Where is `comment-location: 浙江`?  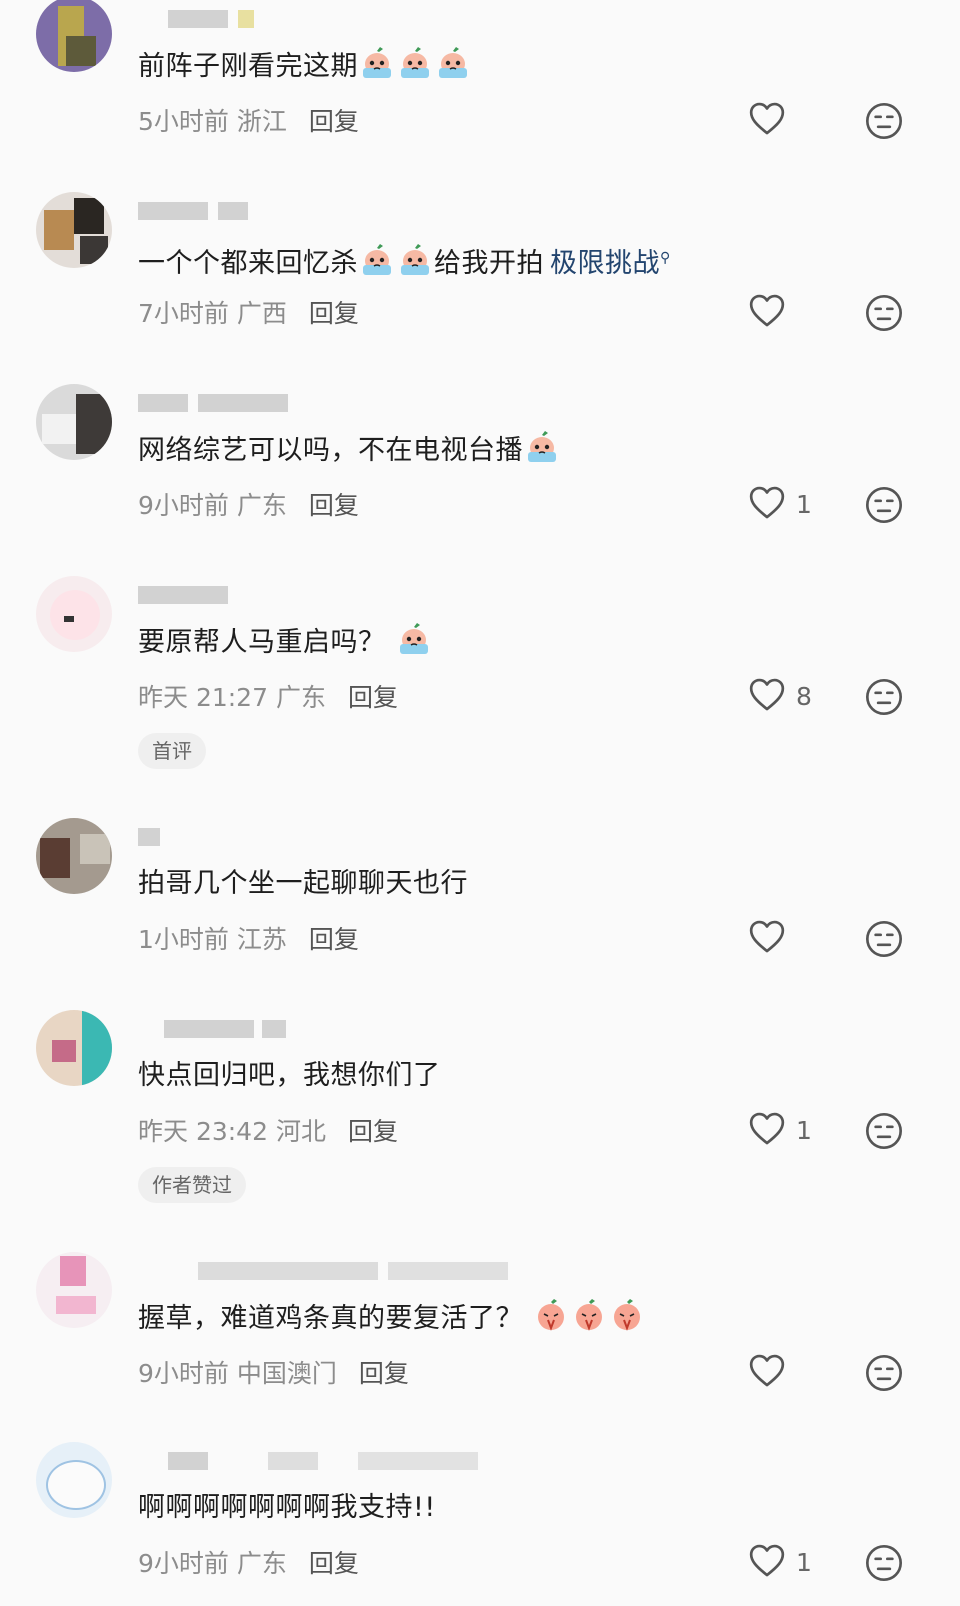
comment-location: 浙江 is located at coordinates (261, 121).